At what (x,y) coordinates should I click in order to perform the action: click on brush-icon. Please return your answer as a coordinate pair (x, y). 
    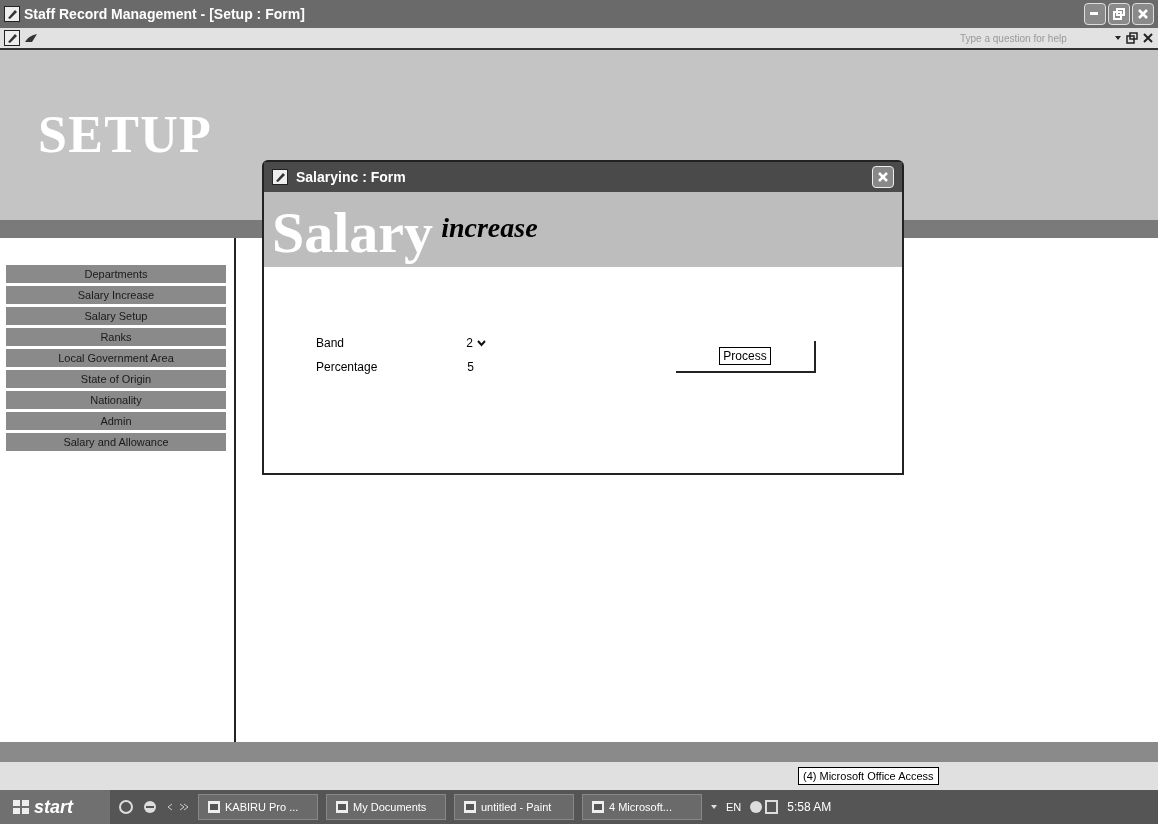
    Looking at the image, I should click on (31, 38).